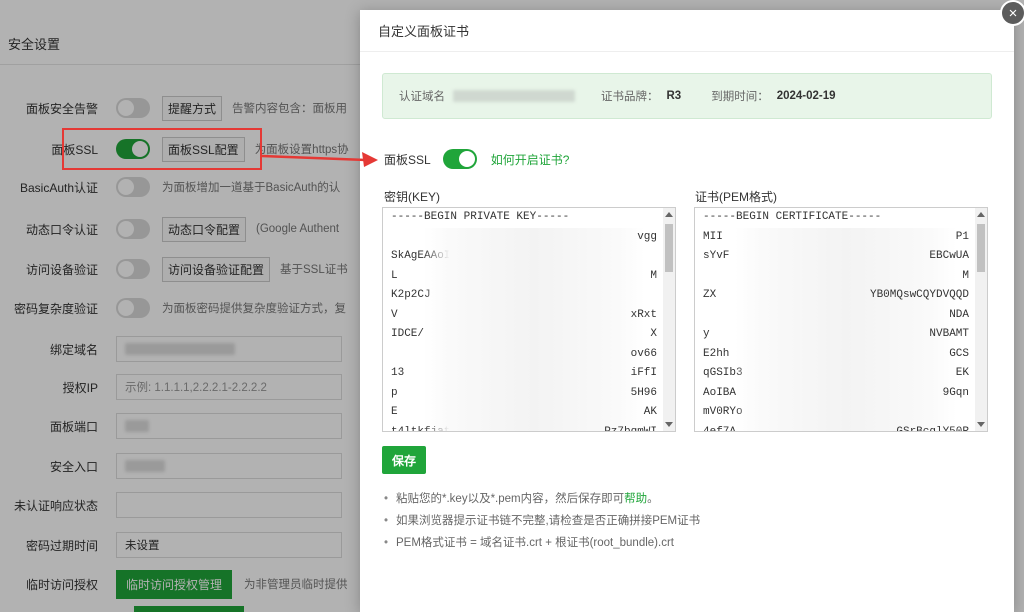  What do you see at coordinates (529, 296) in the screenshot?
I see `key-line: K2p2CJ` at bounding box center [529, 296].